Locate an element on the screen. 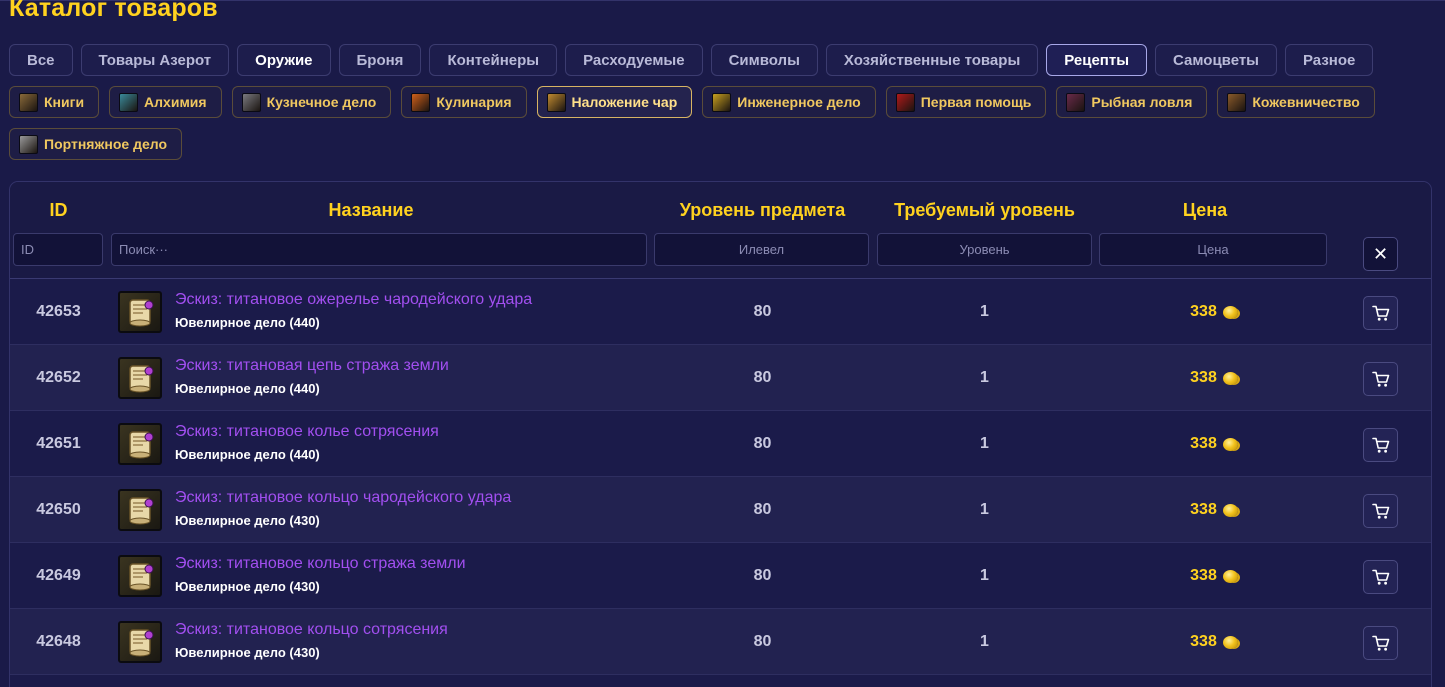 This screenshot has width=1445, height=687. enchanting-scroll-icon is located at coordinates (556, 102).